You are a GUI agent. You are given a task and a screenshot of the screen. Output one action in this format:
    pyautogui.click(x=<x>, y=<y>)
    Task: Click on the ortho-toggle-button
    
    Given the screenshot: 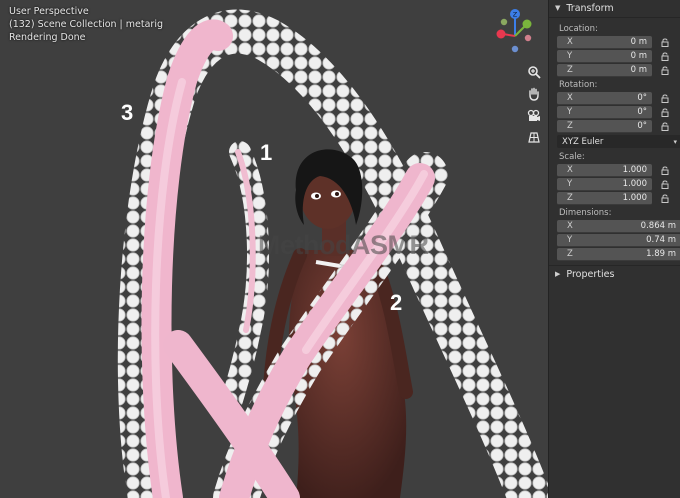 What is the action you would take?
    pyautogui.click(x=534, y=137)
    